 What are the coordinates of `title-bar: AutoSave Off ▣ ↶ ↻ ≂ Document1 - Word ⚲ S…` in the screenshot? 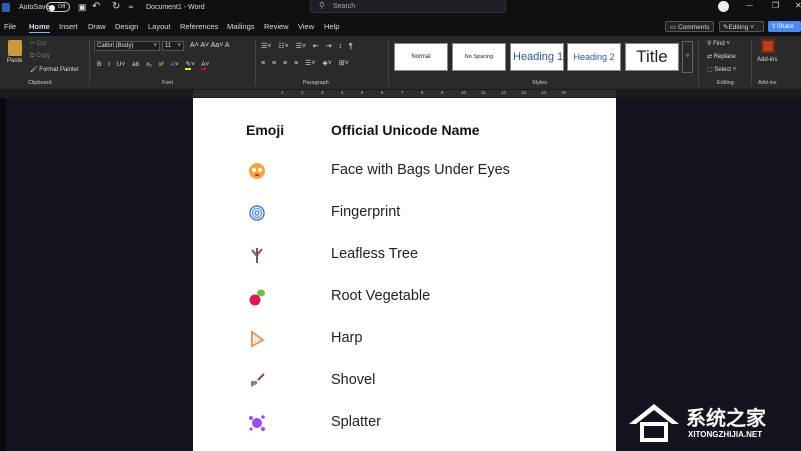 It's located at (400, 8).